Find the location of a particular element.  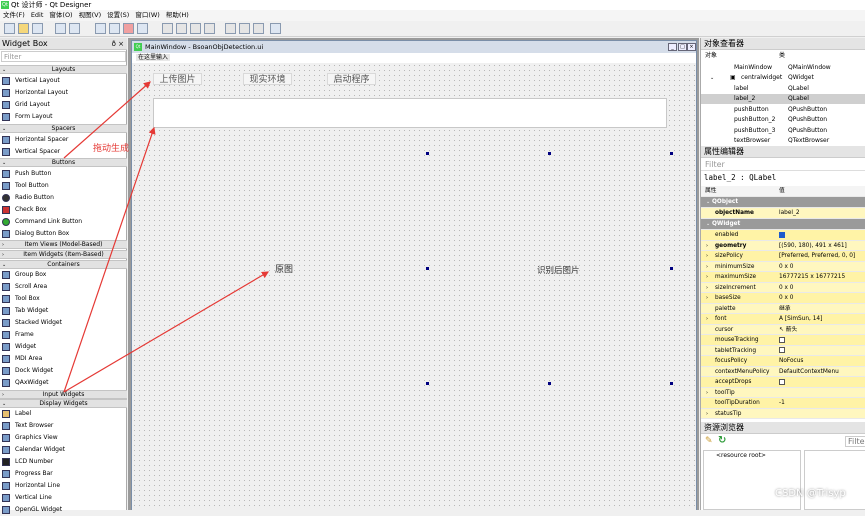

arrow-to-label is located at coordinates (166, 332).